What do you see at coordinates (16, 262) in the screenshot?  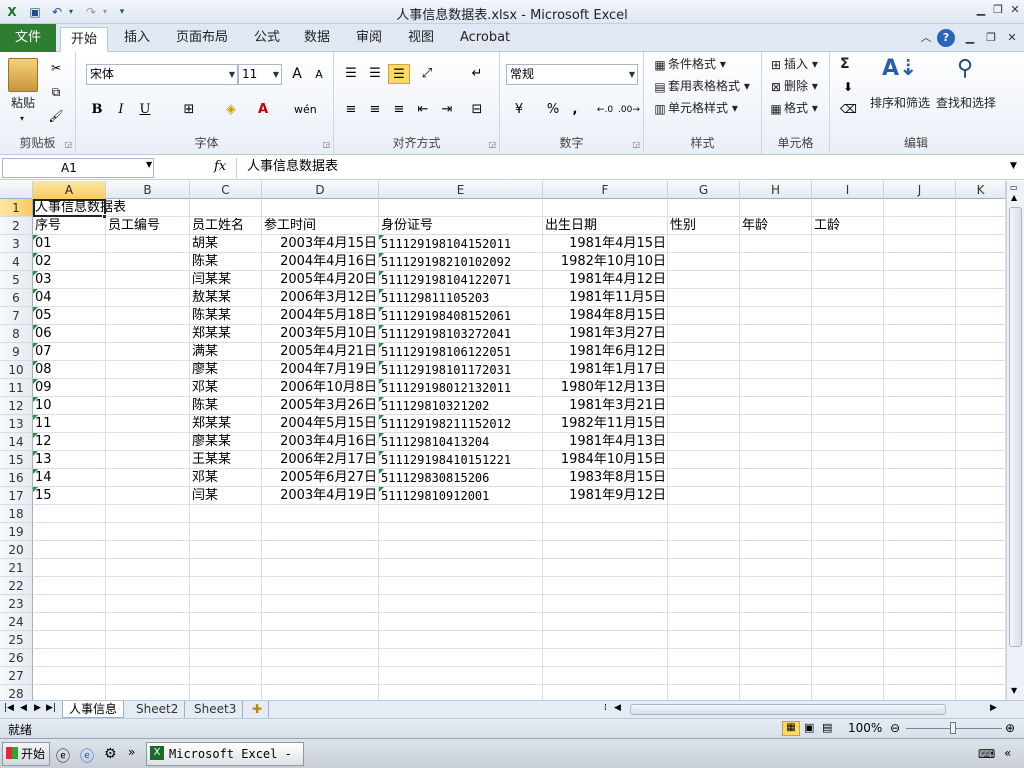 I see `row-header-4: 4` at bounding box center [16, 262].